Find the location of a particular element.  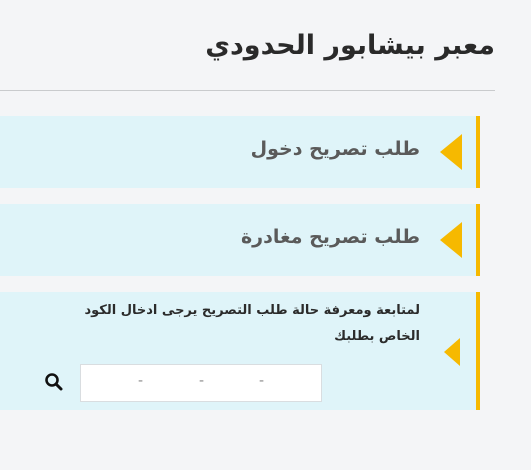

exit-permit-card: طلب تصريح مغادرة is located at coordinates (240, 240).